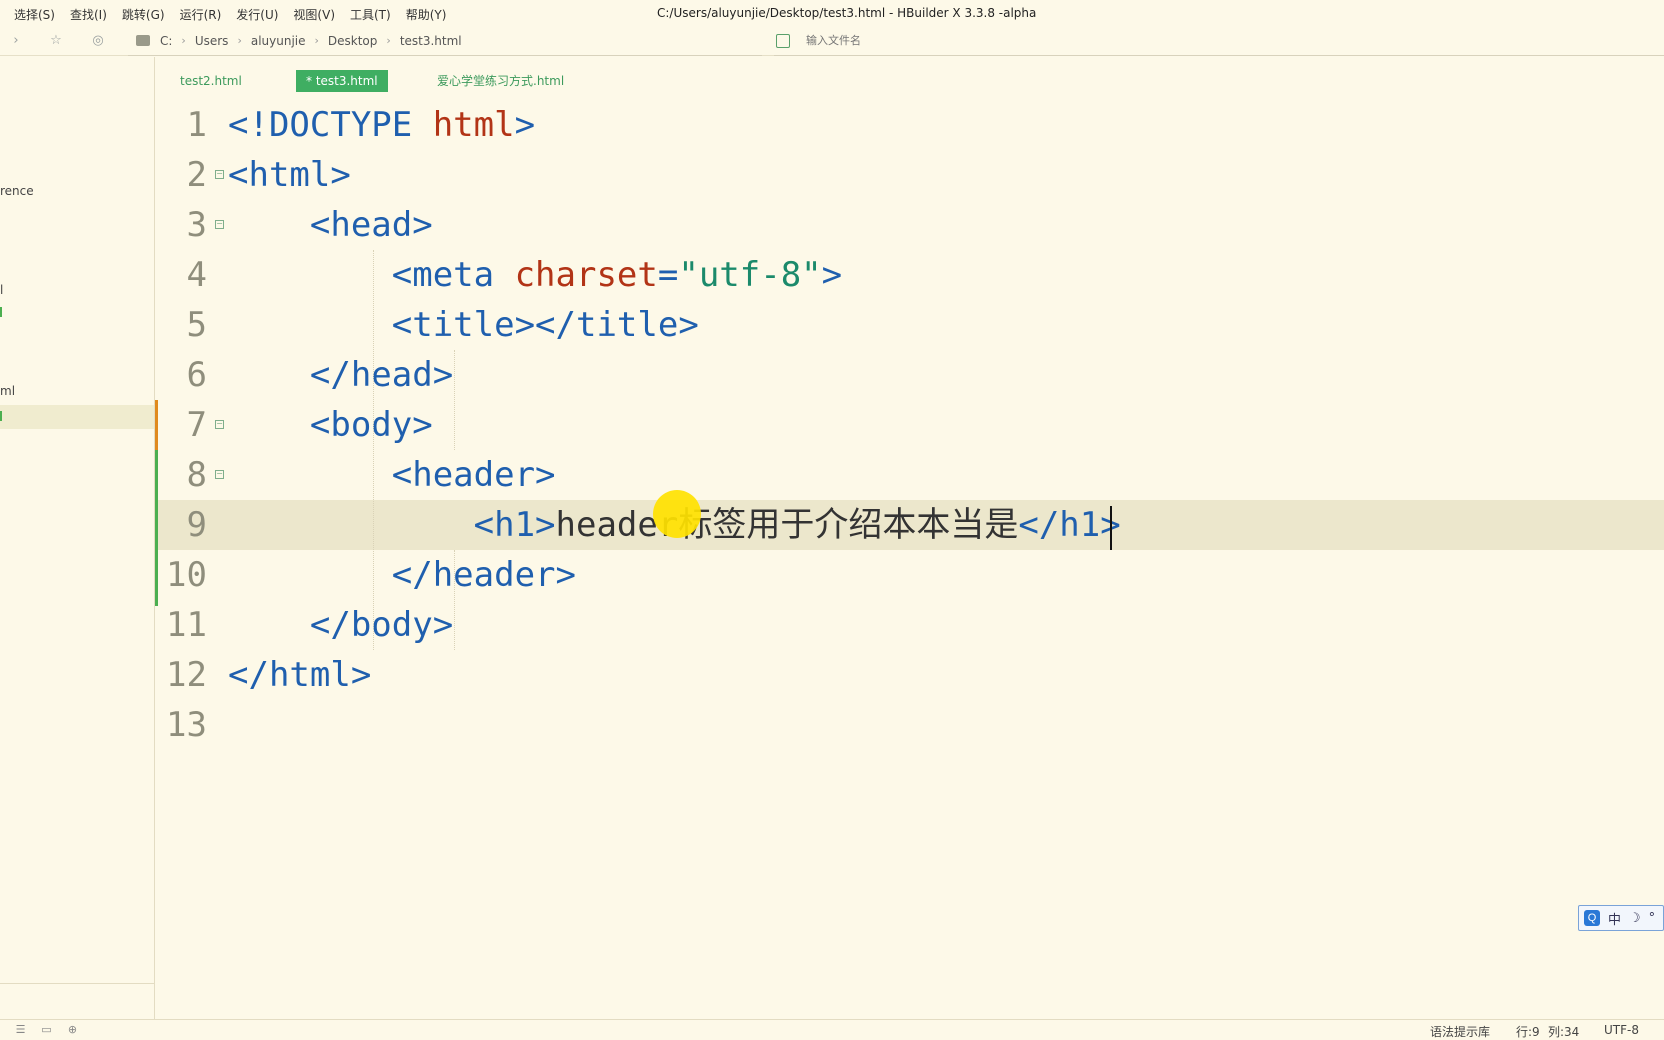 The height and width of the screenshot is (1040, 1664). I want to click on code-line: 11 </body>, so click(909, 625).